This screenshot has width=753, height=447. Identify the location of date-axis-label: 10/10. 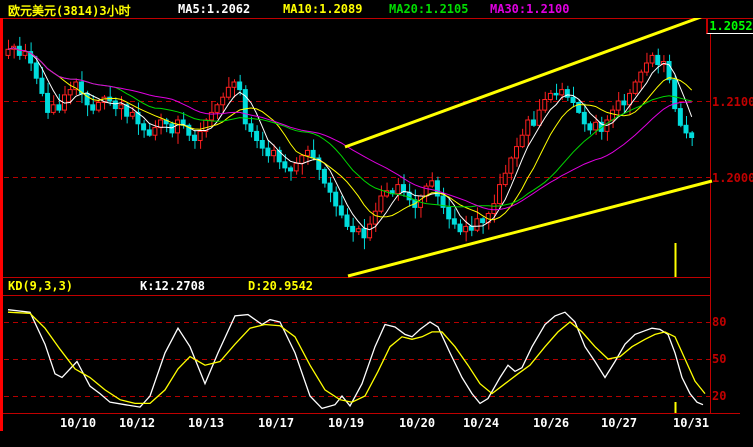
(78, 423).